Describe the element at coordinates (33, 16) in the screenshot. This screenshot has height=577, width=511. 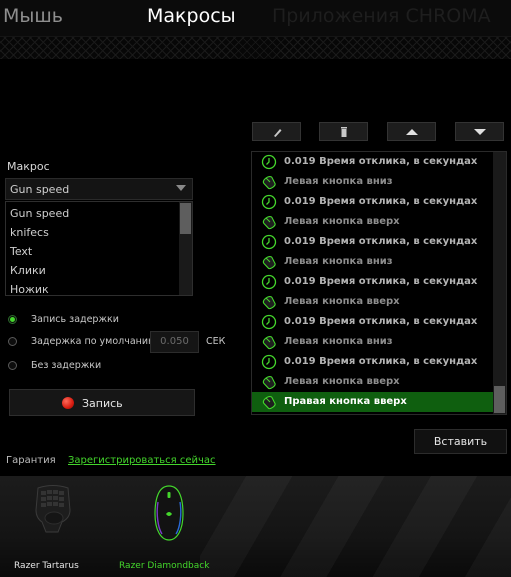
I see `tab-mouse: Мышь` at that location.